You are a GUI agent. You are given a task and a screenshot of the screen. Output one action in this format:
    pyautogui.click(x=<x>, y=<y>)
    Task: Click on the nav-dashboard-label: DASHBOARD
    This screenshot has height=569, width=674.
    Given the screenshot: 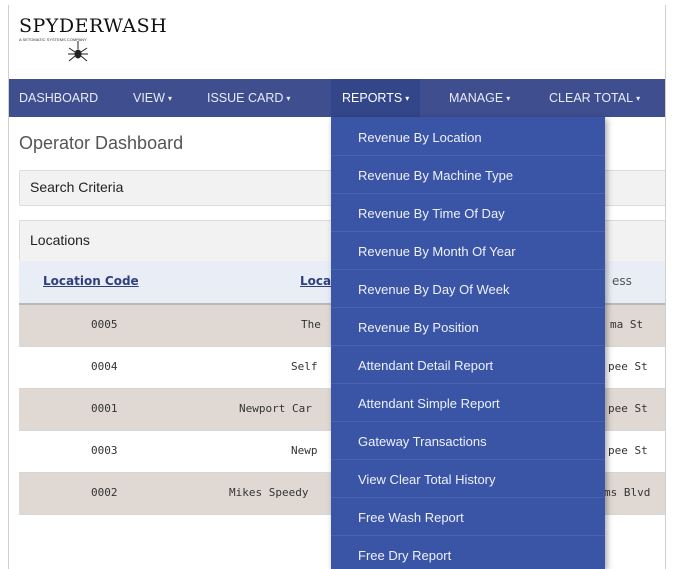 What is the action you would take?
    pyautogui.click(x=59, y=98)
    